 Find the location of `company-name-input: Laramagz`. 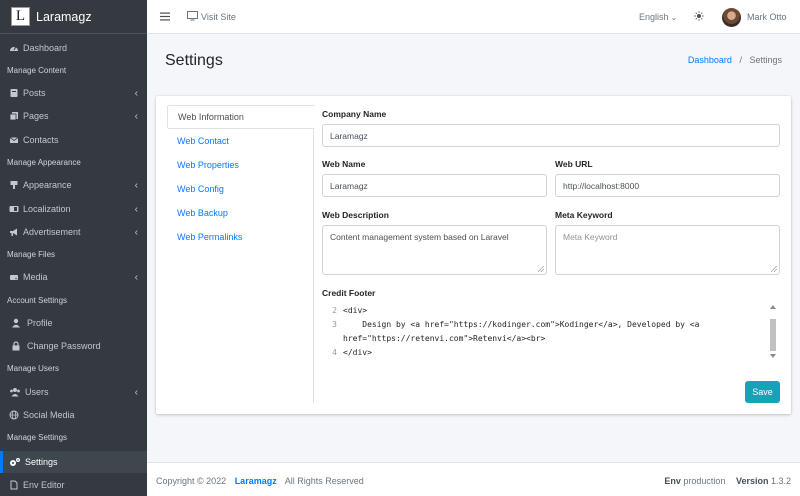

company-name-input: Laramagz is located at coordinates (551, 135).